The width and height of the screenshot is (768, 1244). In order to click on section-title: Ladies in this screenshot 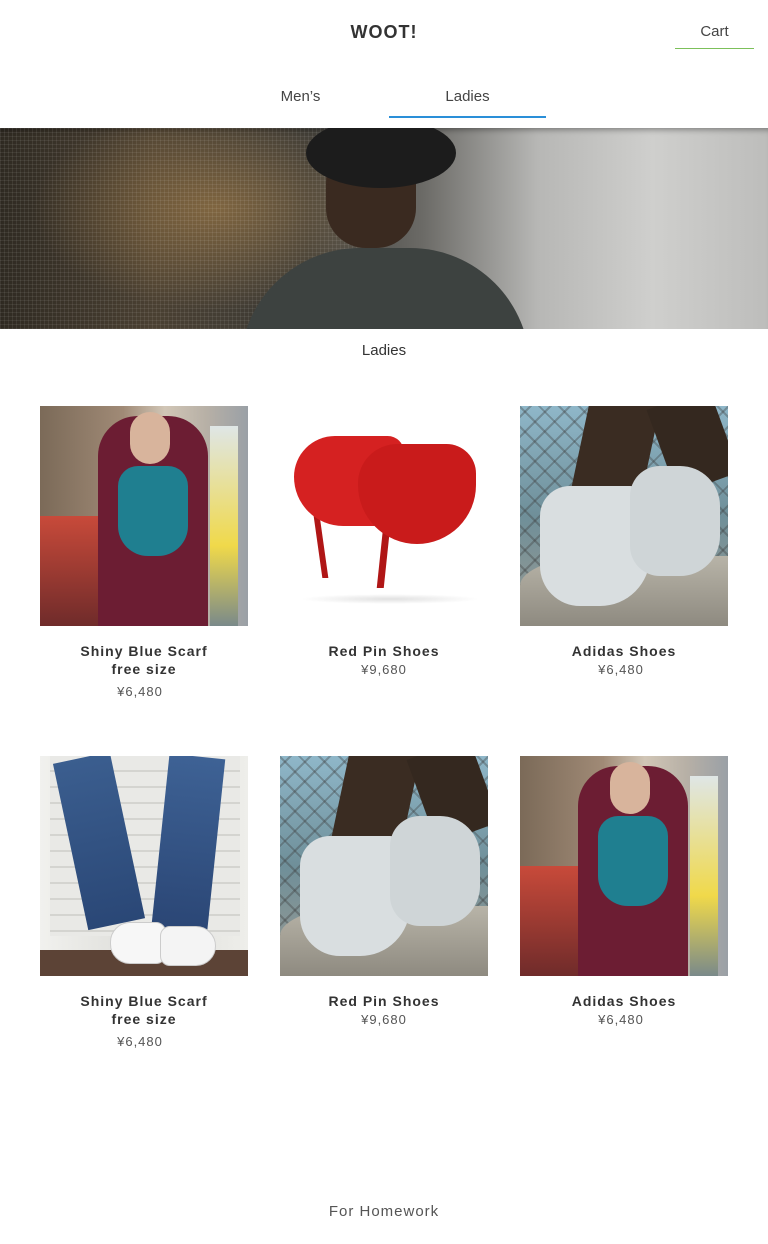, I will do `click(384, 350)`.